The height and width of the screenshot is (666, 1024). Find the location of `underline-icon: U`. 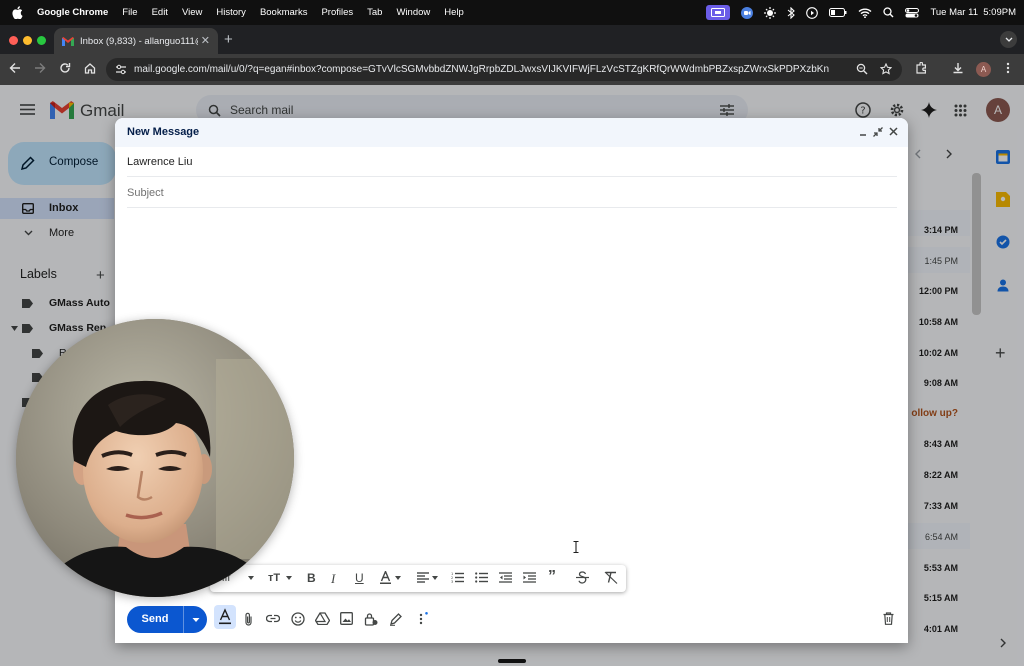

underline-icon: U is located at coordinates (359, 578).